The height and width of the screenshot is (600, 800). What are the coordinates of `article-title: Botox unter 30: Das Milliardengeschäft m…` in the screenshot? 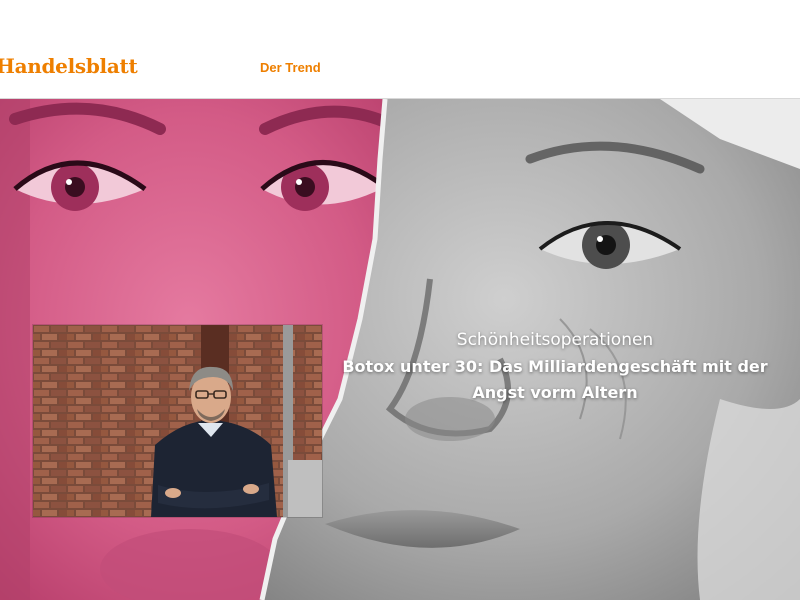 It's located at (555, 380).